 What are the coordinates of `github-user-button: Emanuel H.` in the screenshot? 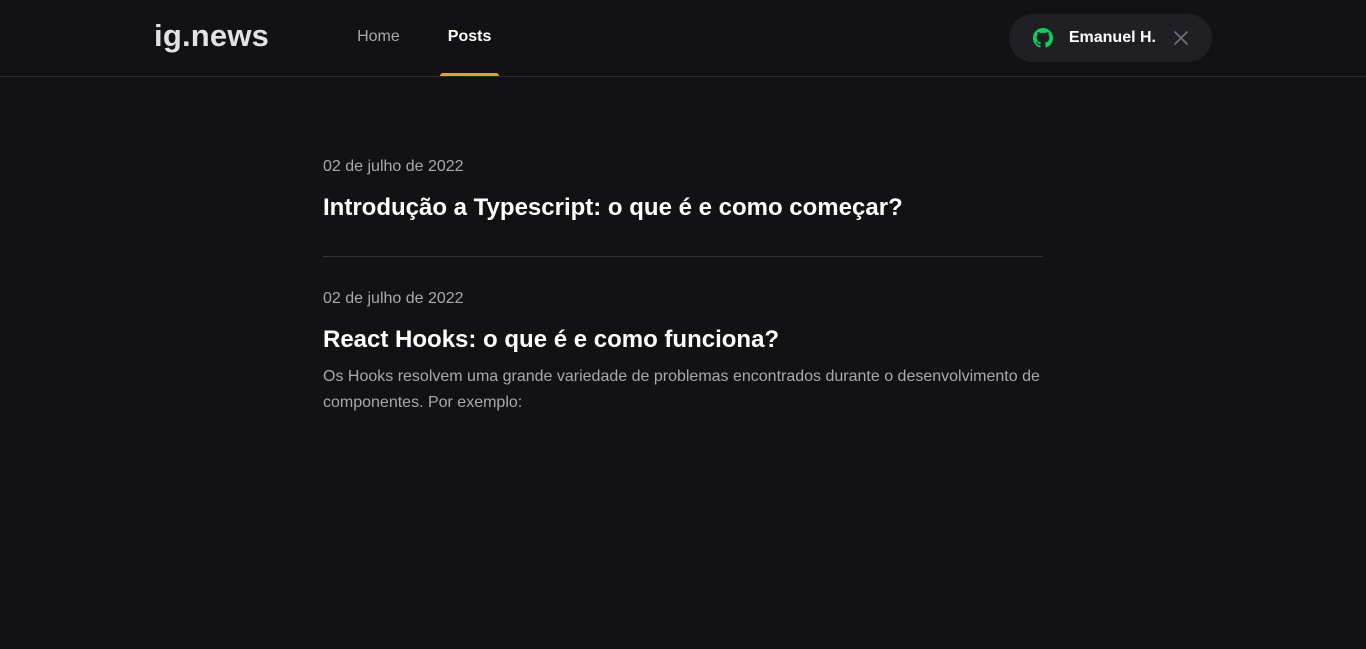 It's located at (1110, 38).